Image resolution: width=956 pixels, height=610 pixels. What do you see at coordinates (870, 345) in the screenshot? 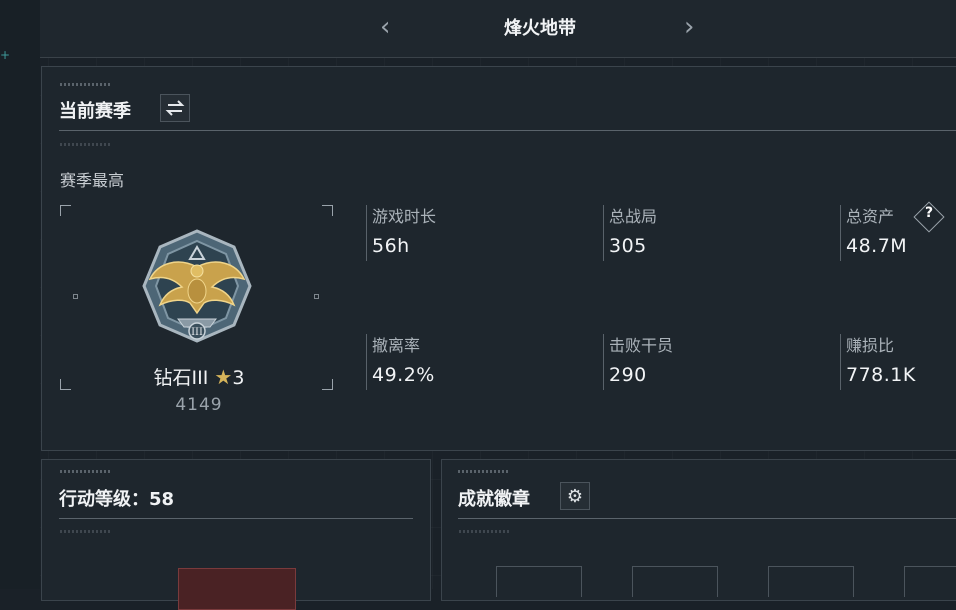
I see `stat-label: 赚损比` at bounding box center [870, 345].